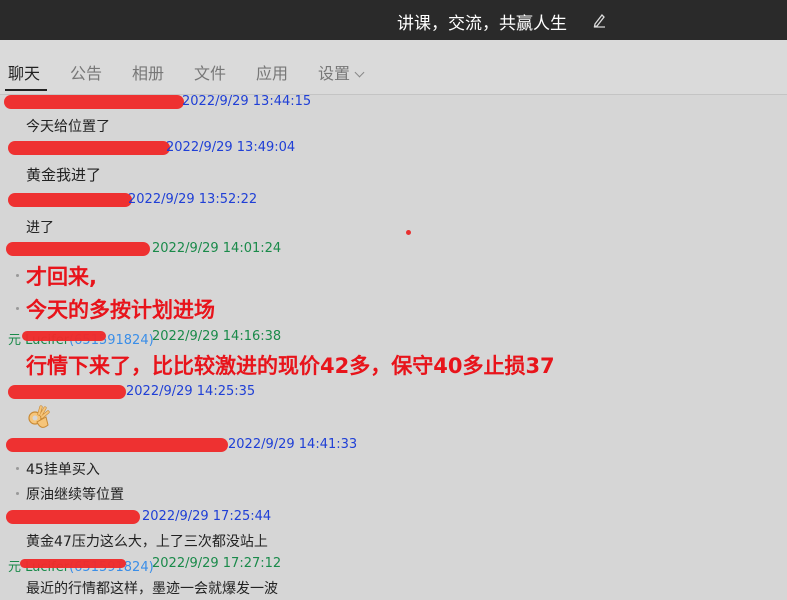  Describe the element at coordinates (147, 542) in the screenshot. I see `message-text: 黄金47压力这么大，上了三次都没站上` at that location.